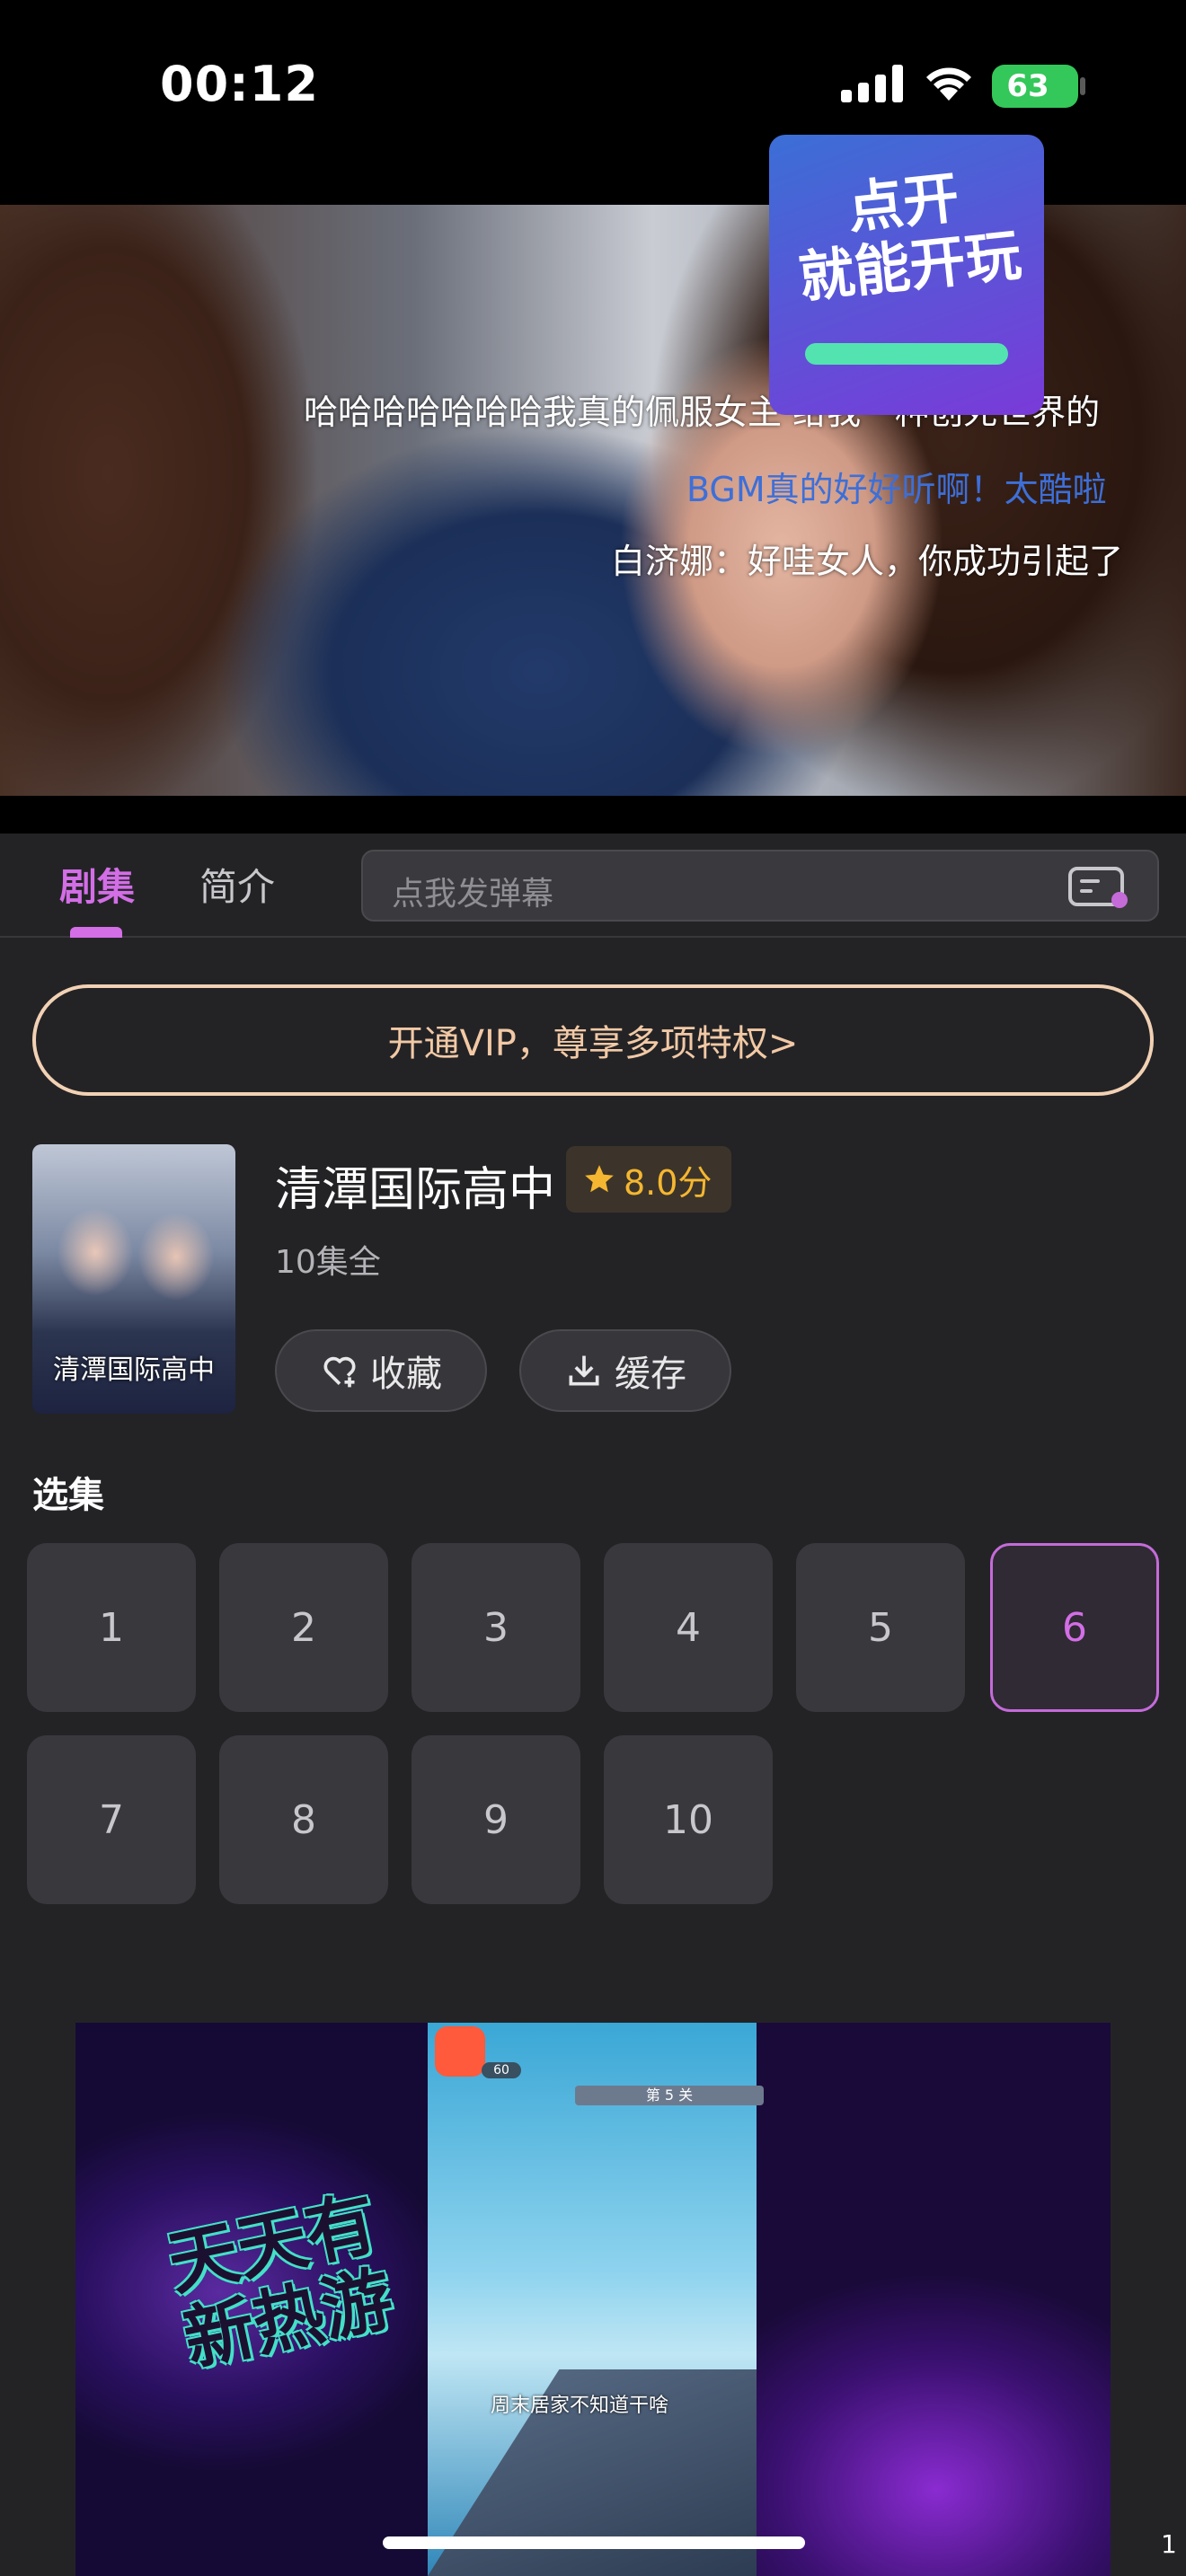  Describe the element at coordinates (328, 1262) in the screenshot. I see `episodes-total: 10集全` at that location.